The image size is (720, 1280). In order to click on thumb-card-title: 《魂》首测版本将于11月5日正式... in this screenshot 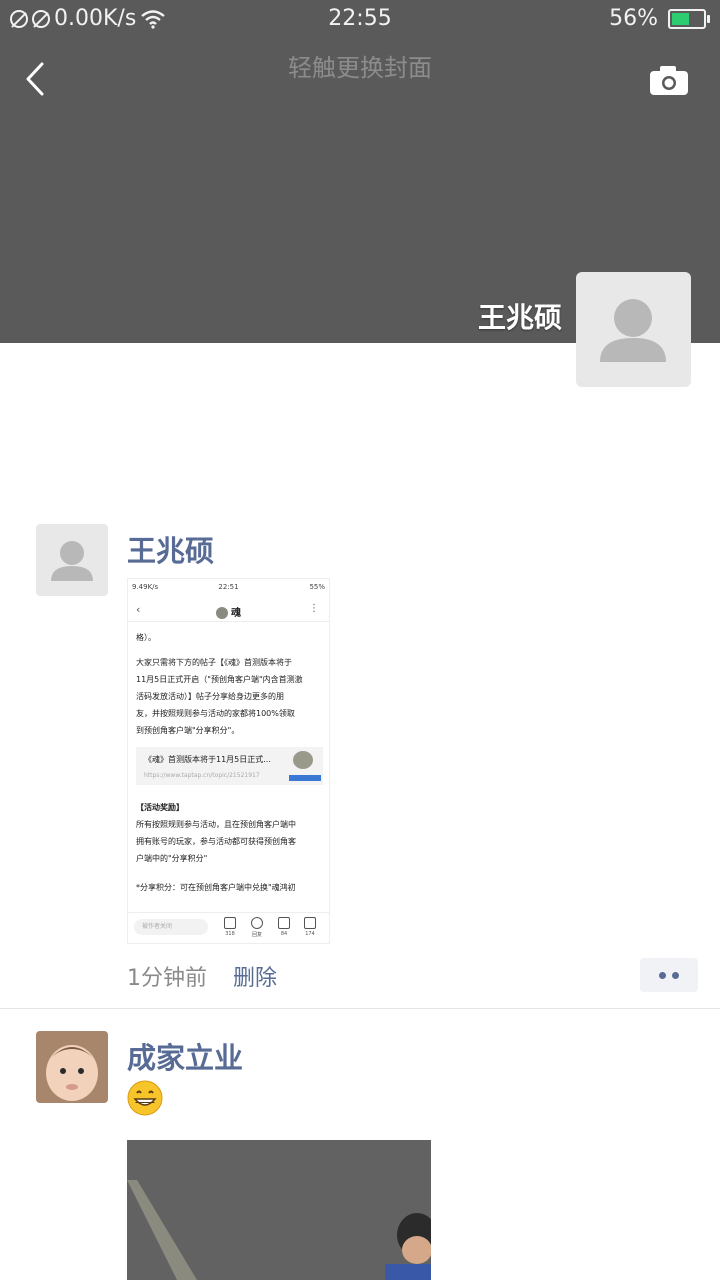, I will do `click(207, 759)`.